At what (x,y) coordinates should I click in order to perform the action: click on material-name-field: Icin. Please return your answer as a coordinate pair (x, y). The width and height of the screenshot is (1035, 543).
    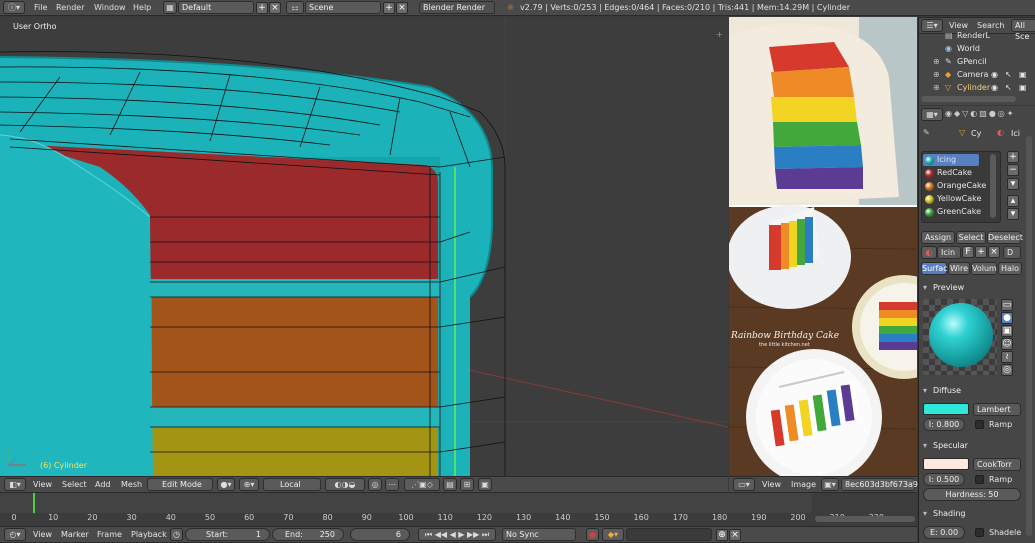
    Looking at the image, I should click on (949, 252).